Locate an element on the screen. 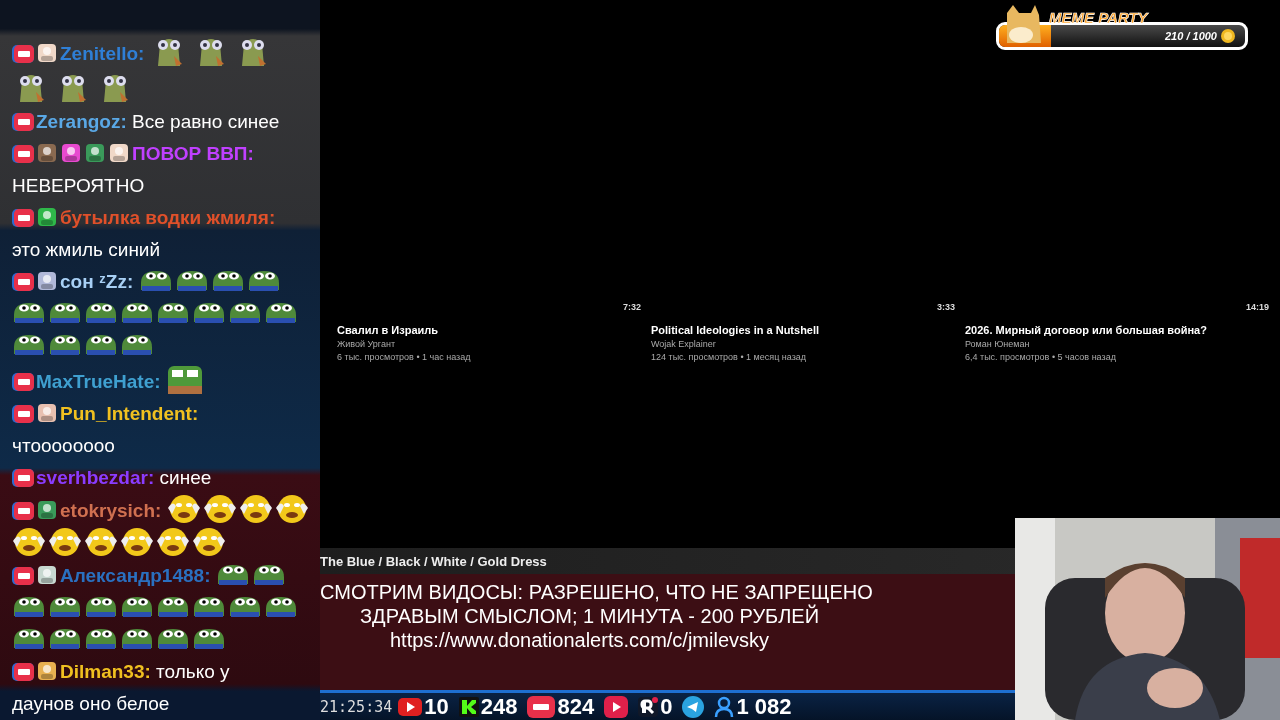 Image resolution: width=1280 pixels, height=720 pixels. chat-username: сон ᶻZz: is located at coordinates (97, 281).